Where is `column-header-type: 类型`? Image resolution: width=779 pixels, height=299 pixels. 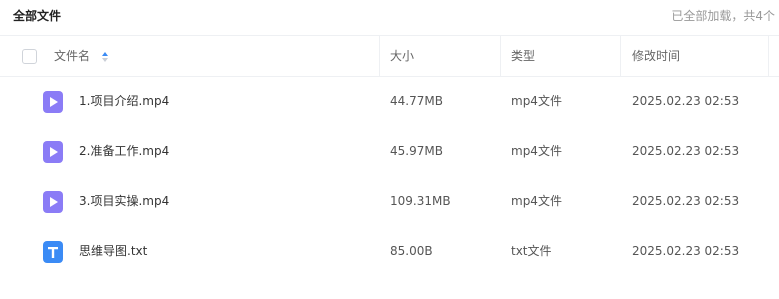
column-header-type: 类型 is located at coordinates (523, 56).